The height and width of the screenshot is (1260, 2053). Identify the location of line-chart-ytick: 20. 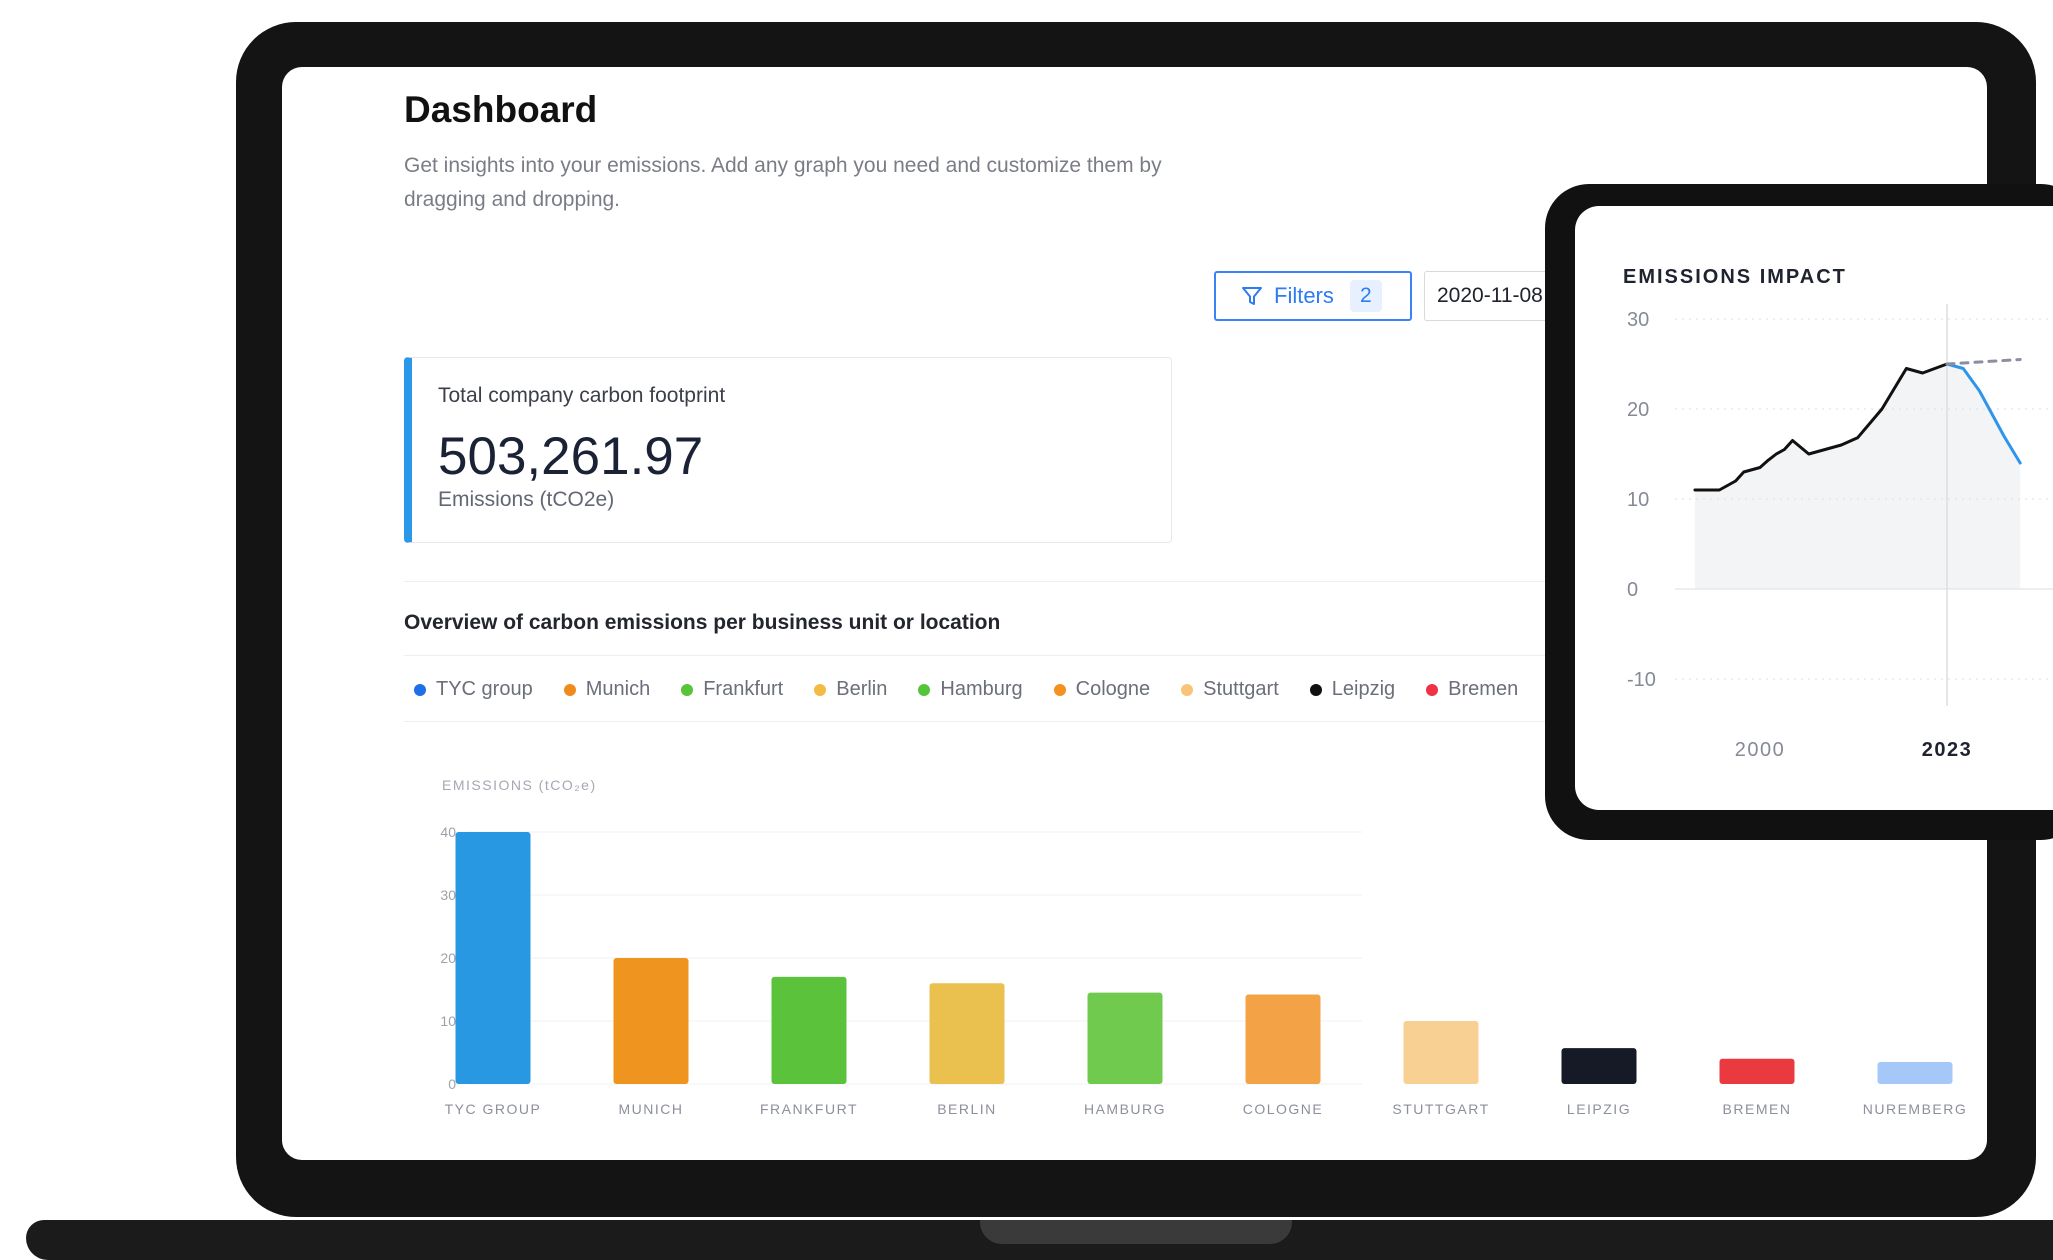
(1638, 410).